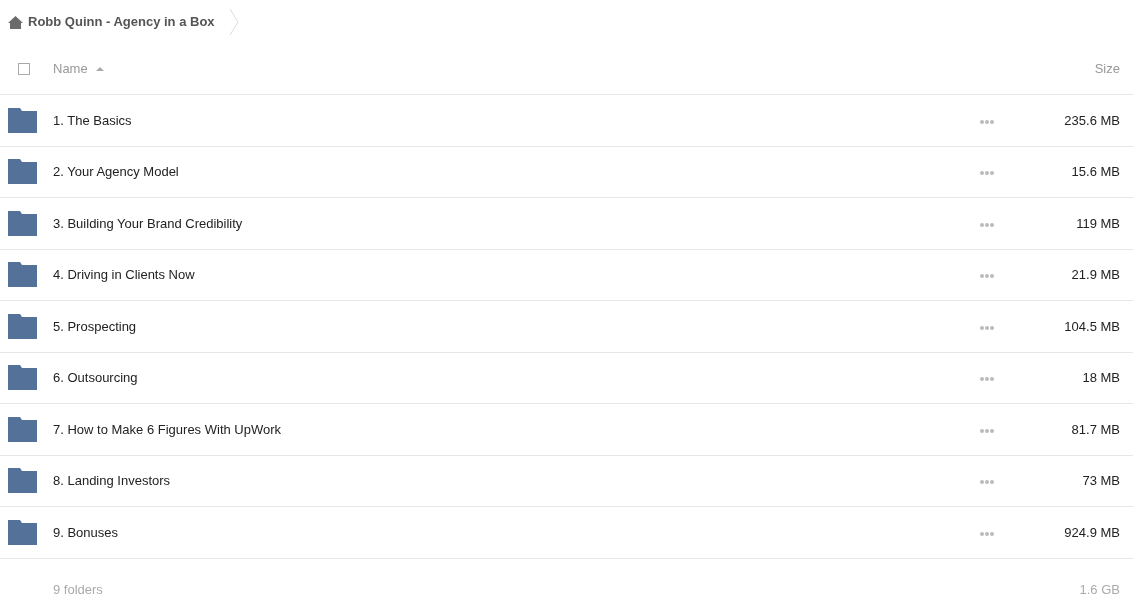 Image resolution: width=1133 pixels, height=612 pixels. I want to click on folder-row: 1. The Basics 235.6 MB, so click(566, 121).